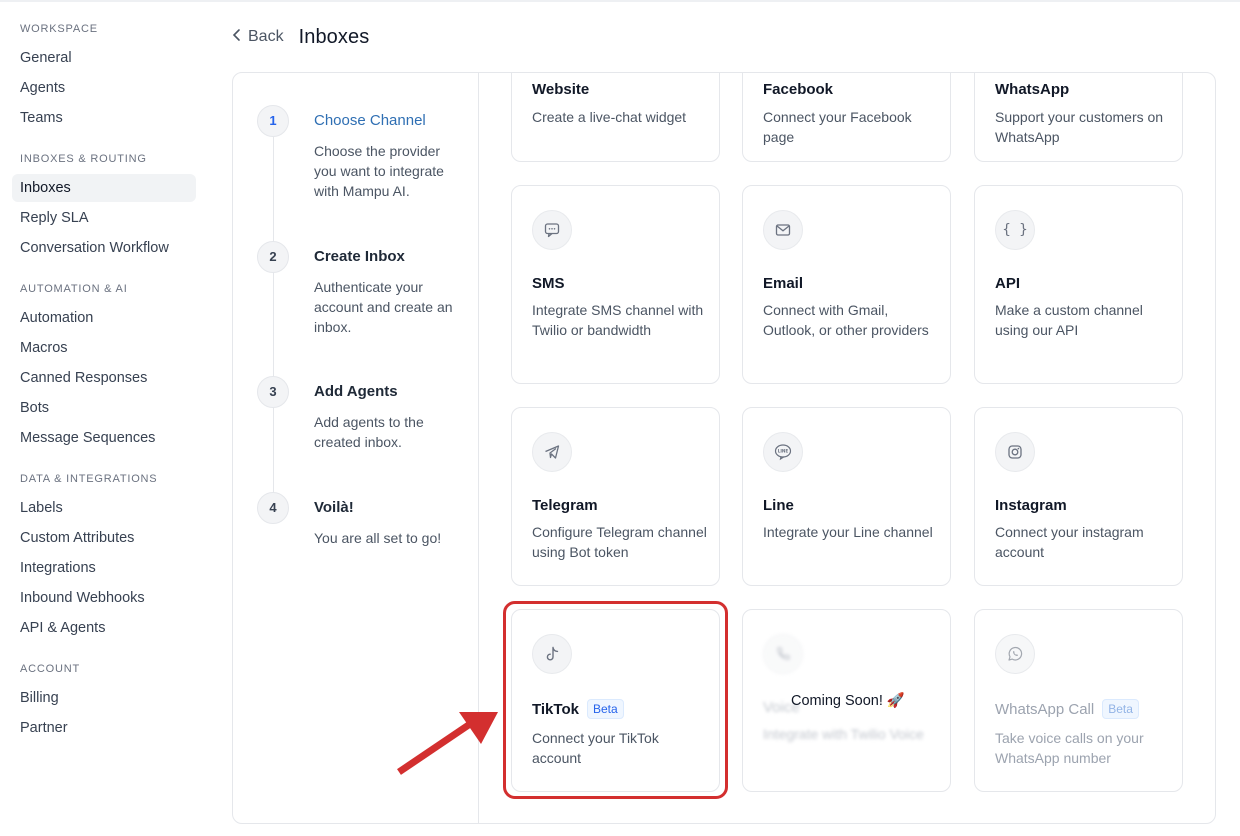 The image size is (1240, 836). Describe the element at coordinates (59, 29) in the screenshot. I see `sidebar-section-workspace: WORKSPACE` at that location.